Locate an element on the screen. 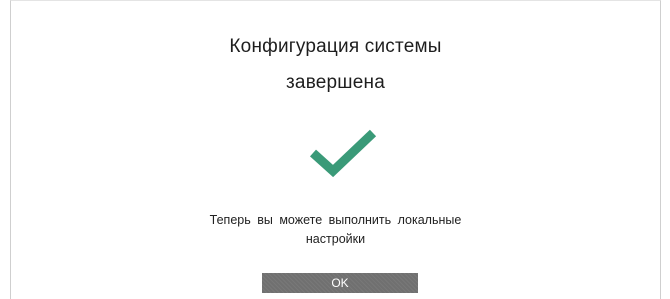 The height and width of the screenshot is (299, 670). dialog-message-line-1: Теперь вы можете выполнить локальные is located at coordinates (335, 220).